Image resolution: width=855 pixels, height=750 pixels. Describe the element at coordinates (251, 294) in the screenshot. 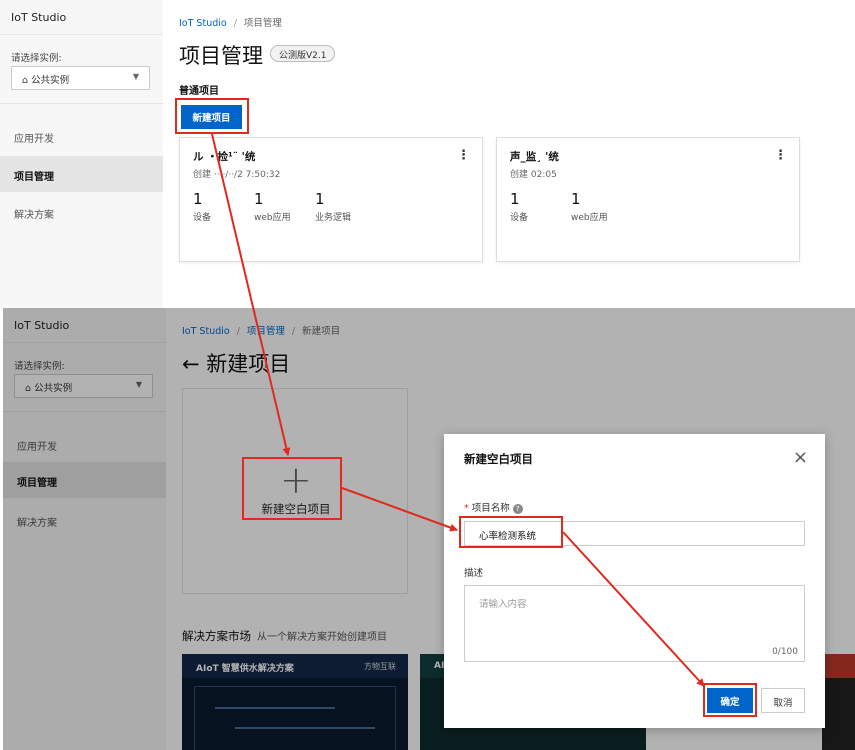

I see `arrow-to-blank-project` at that location.